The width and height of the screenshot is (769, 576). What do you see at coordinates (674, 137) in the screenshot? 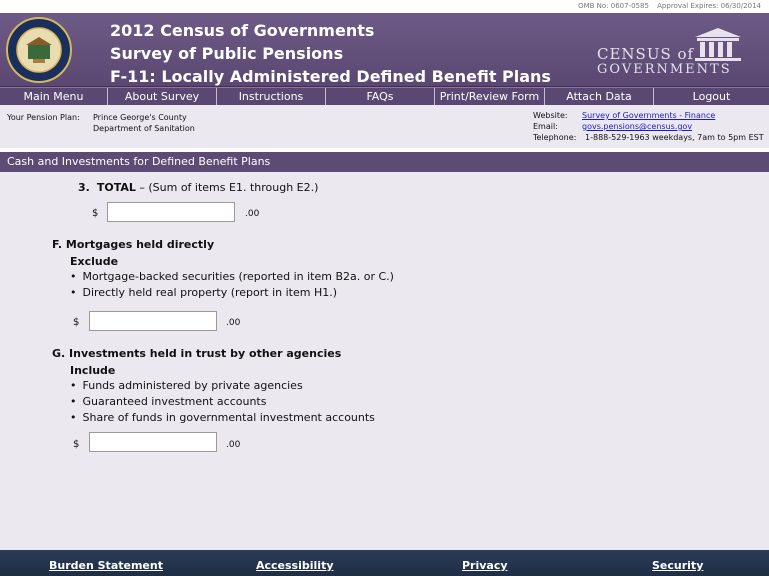
I see `telephone-value: 1-888-529-1963 weekdays, 7am to 5pm EST` at bounding box center [674, 137].